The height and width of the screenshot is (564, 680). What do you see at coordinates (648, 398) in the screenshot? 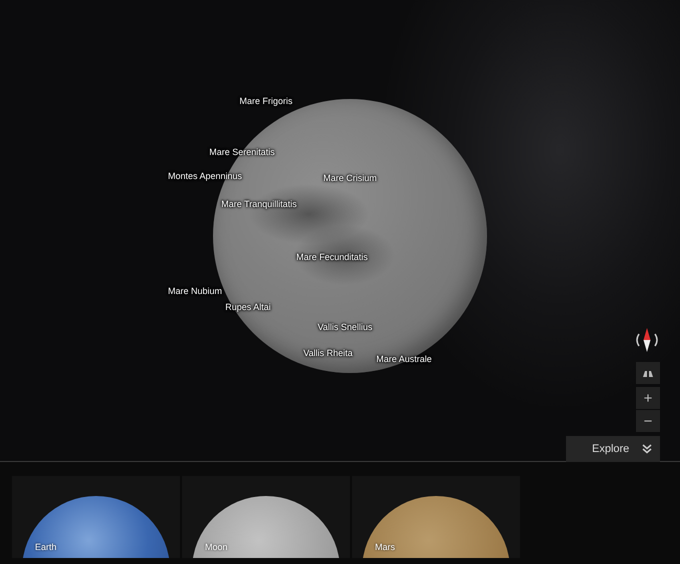
I see `zoom-in-button: +` at bounding box center [648, 398].